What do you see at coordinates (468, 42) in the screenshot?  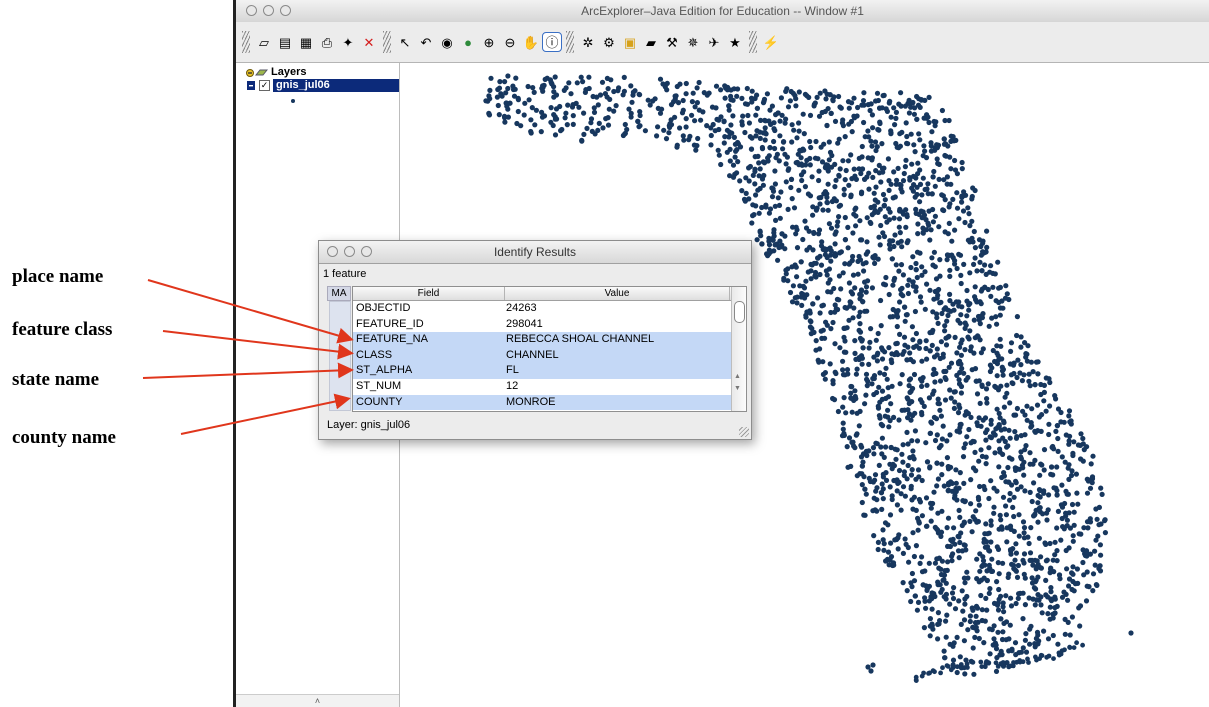 I see `full-extent-icon: ●` at bounding box center [468, 42].